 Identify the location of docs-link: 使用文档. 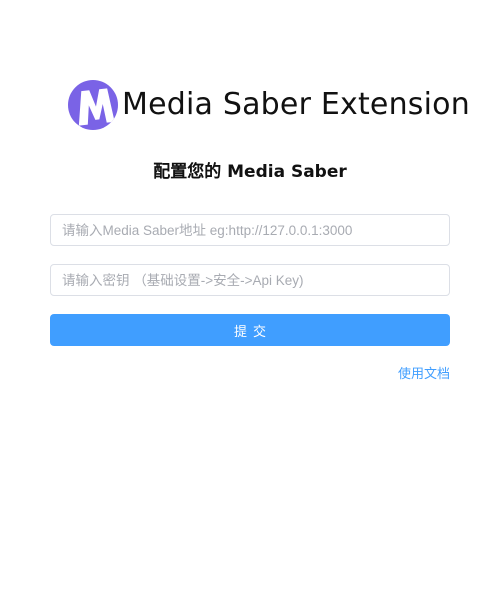
(424, 375).